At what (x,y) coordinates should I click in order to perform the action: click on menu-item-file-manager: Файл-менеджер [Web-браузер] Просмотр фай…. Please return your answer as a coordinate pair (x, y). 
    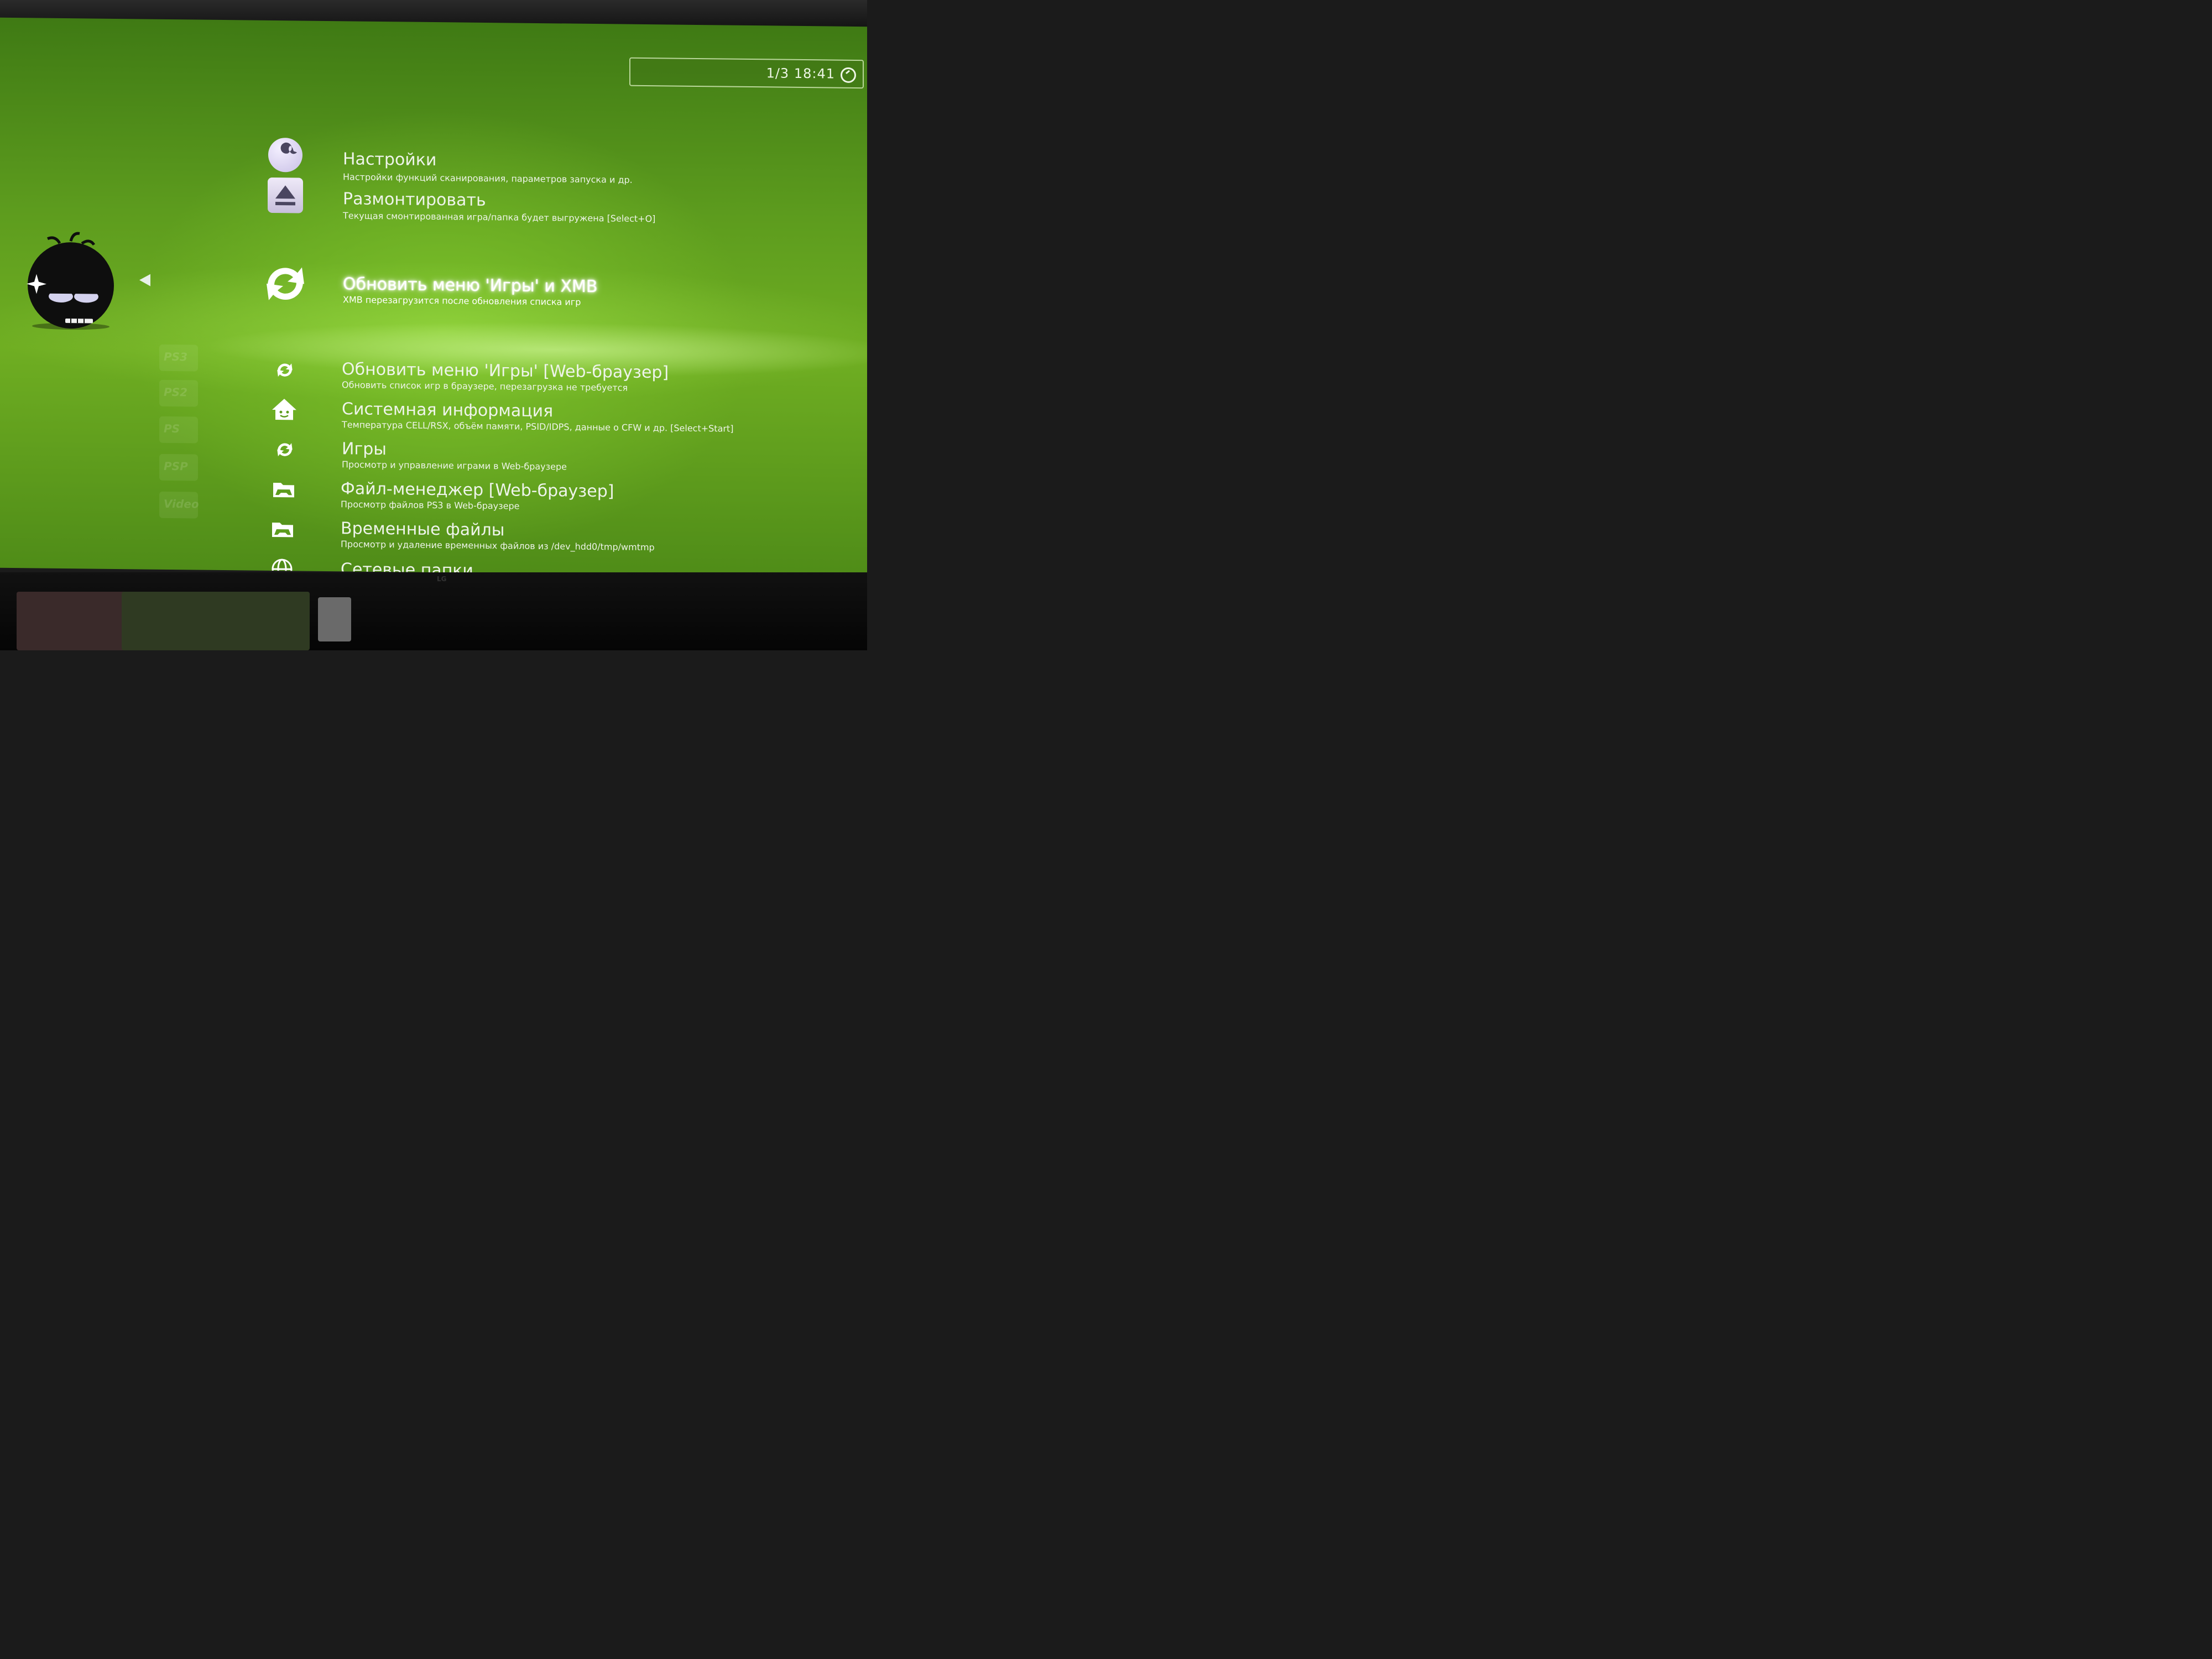
    Looking at the image, I should click on (434, 493).